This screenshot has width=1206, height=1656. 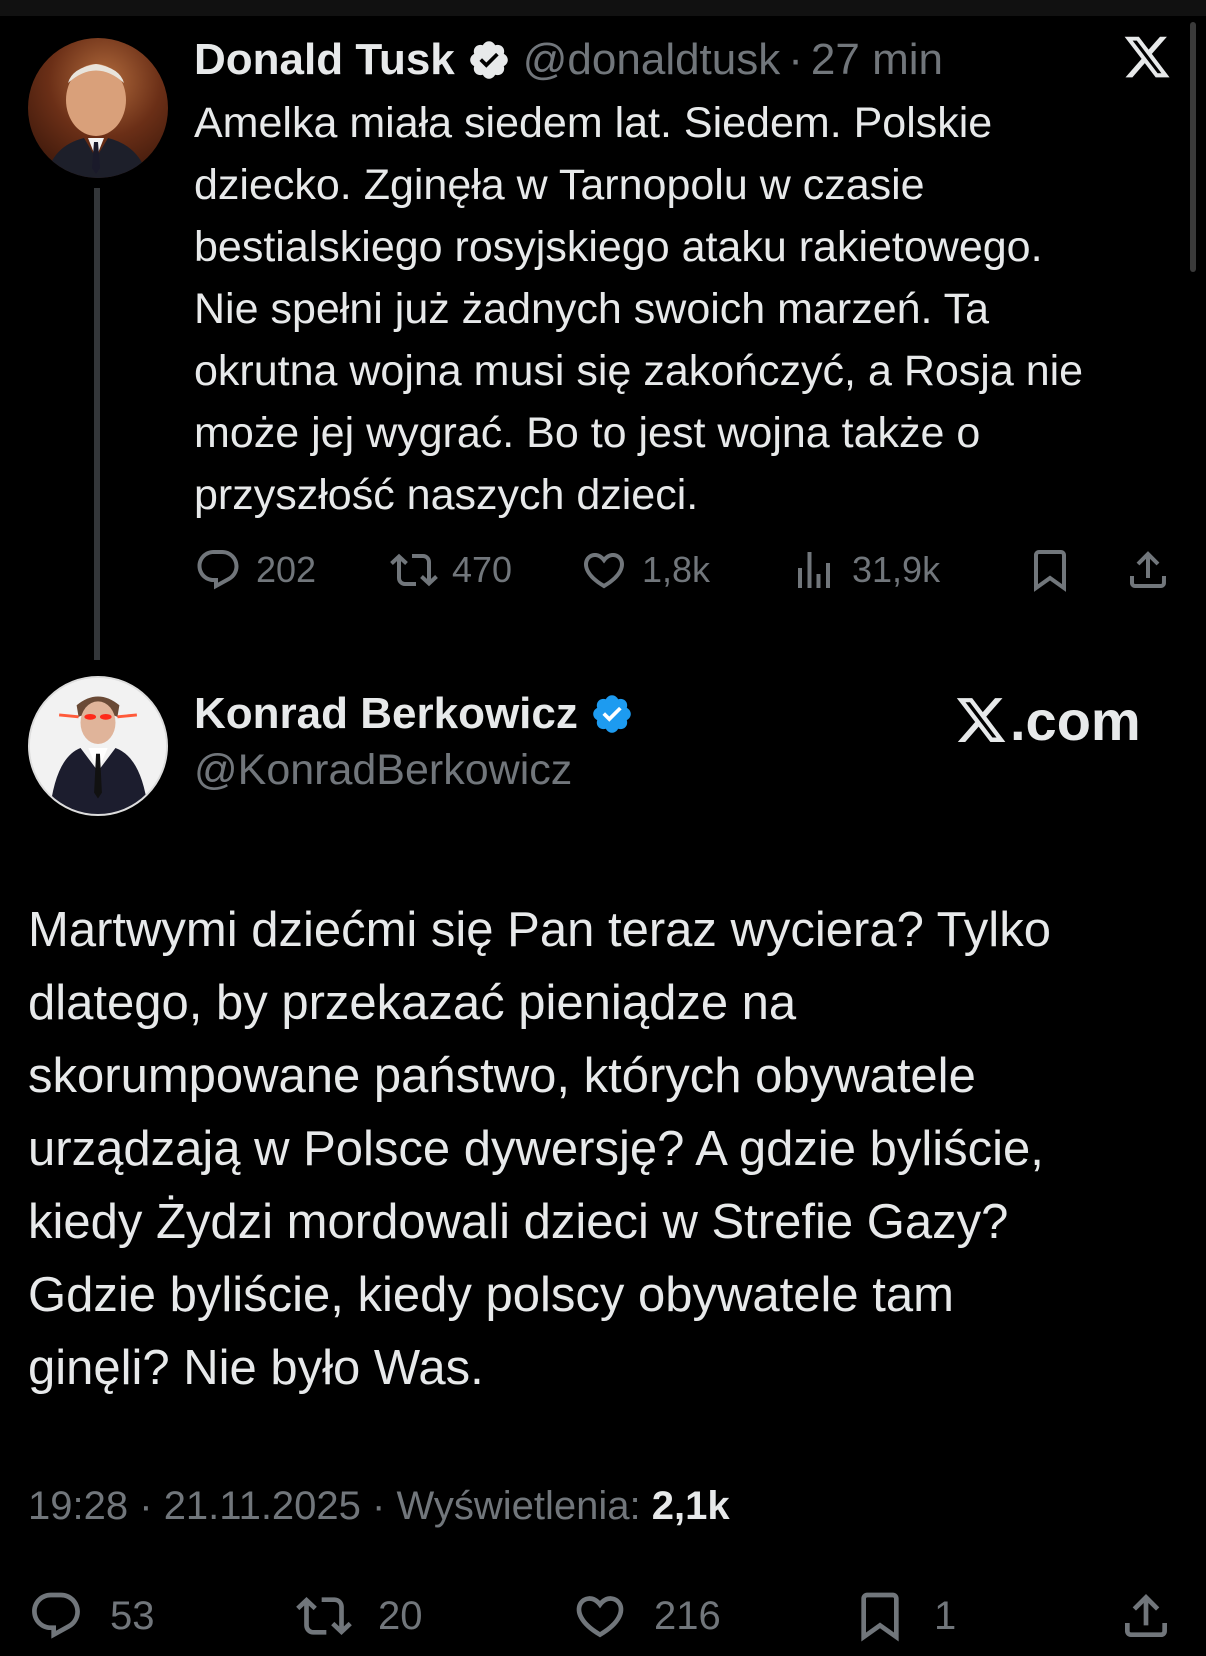 What do you see at coordinates (593, 123) in the screenshot?
I see `text-line: Amelka miała siedem lat. Siedem. Polskie` at bounding box center [593, 123].